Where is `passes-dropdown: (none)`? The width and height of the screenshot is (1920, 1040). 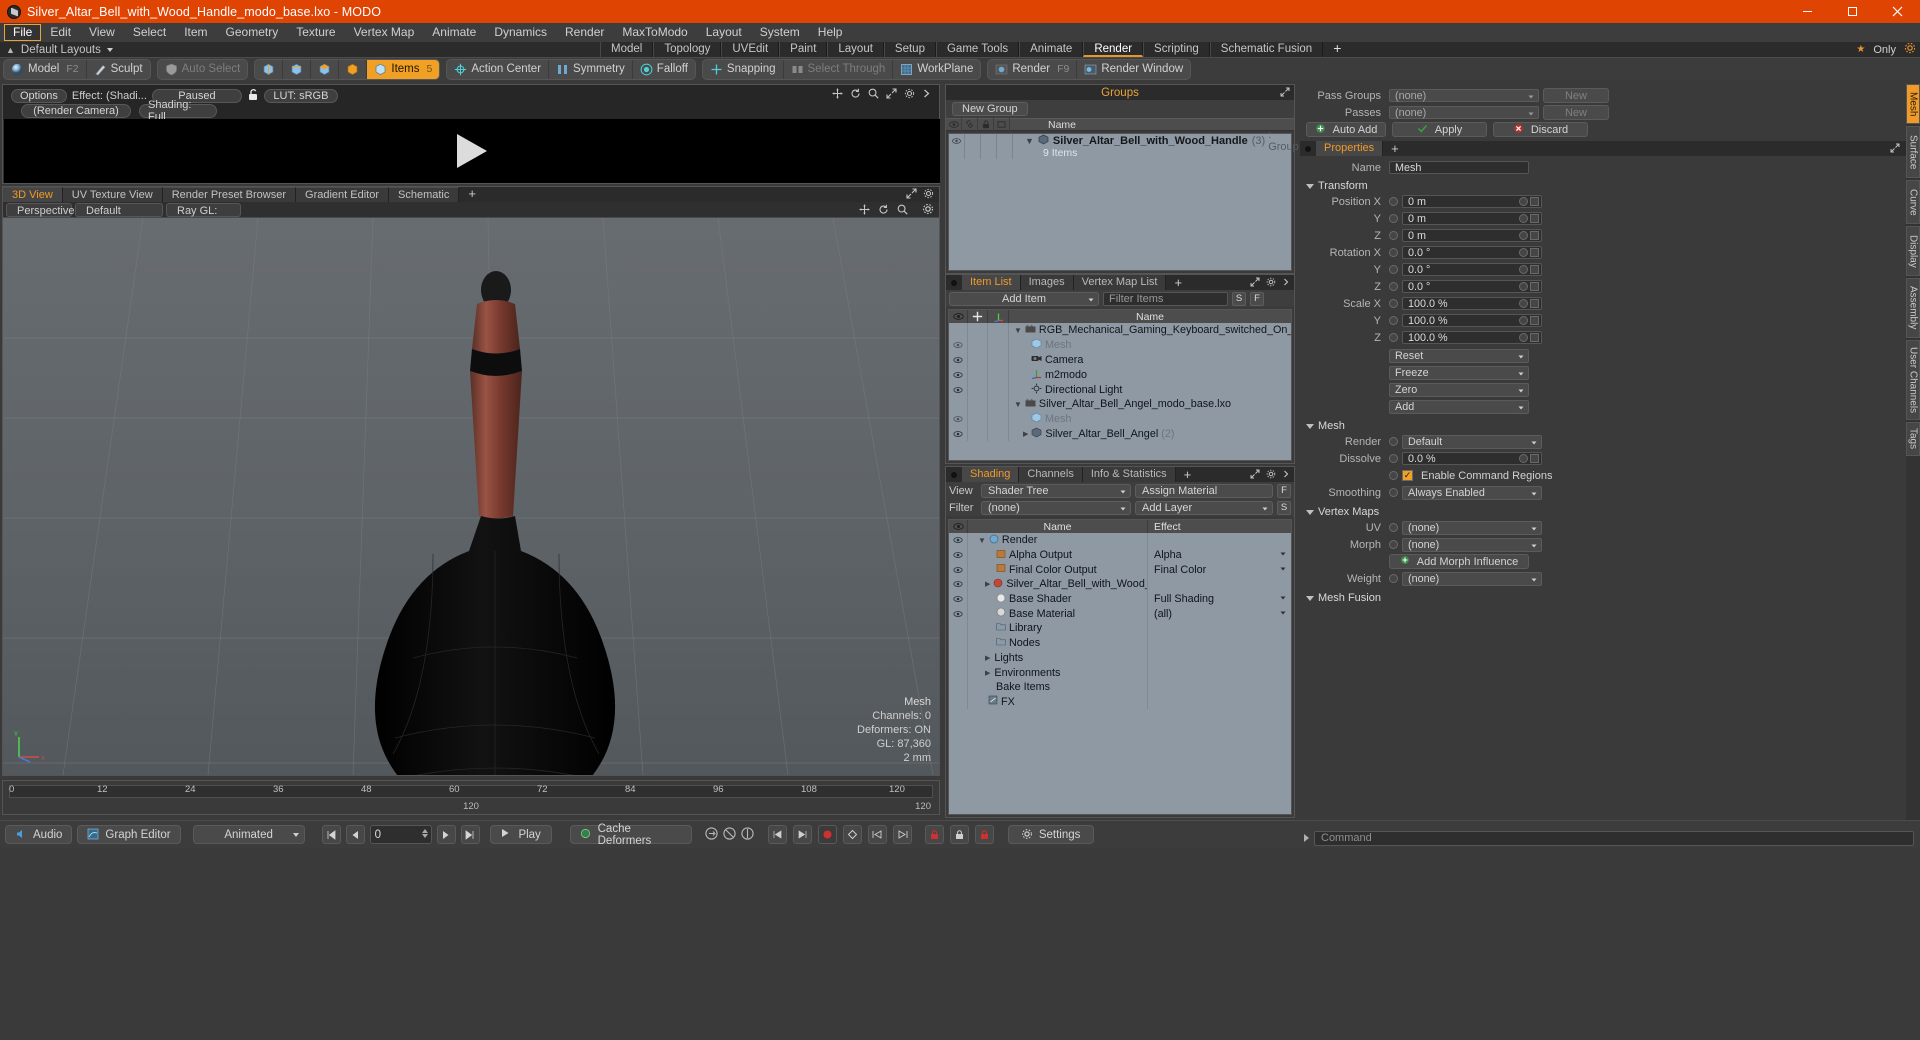
passes-dropdown: (none) is located at coordinates (1464, 112).